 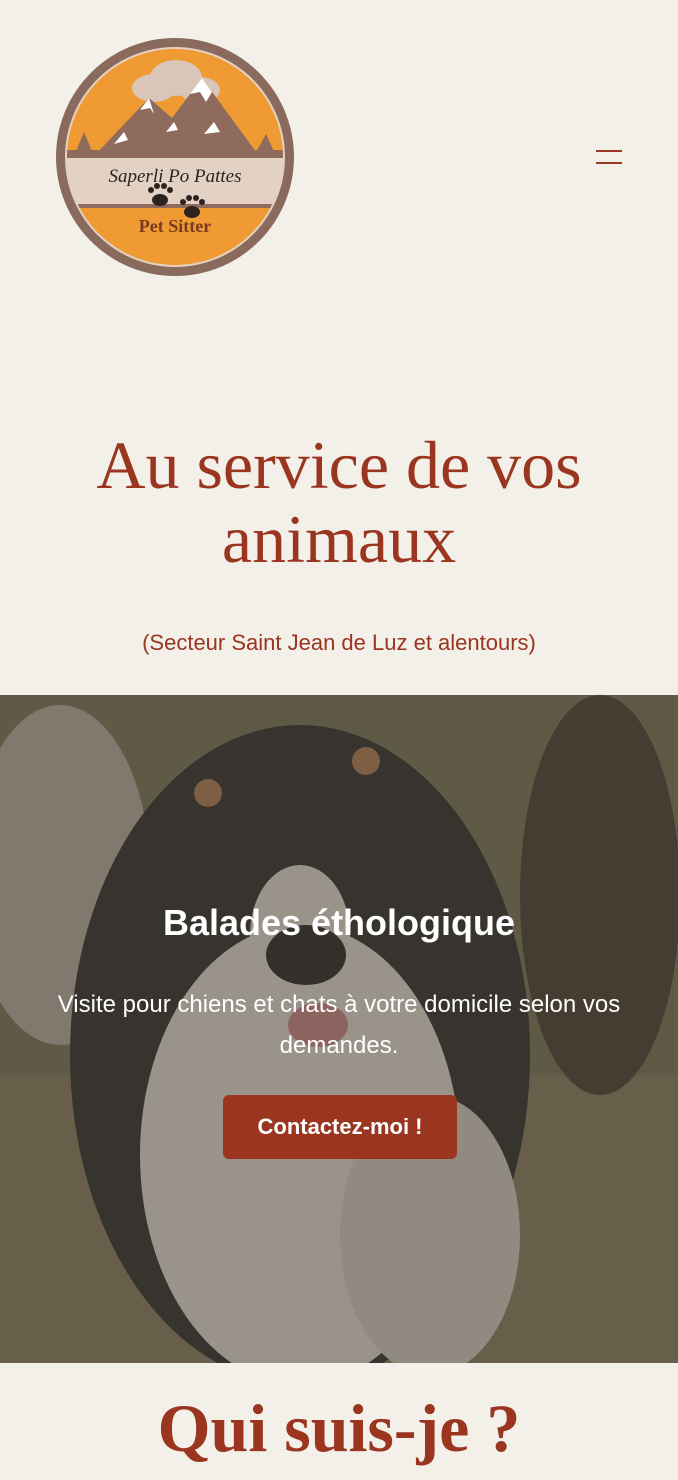 I want to click on contact-button: Contactez-moi !, so click(x=340, y=1127).